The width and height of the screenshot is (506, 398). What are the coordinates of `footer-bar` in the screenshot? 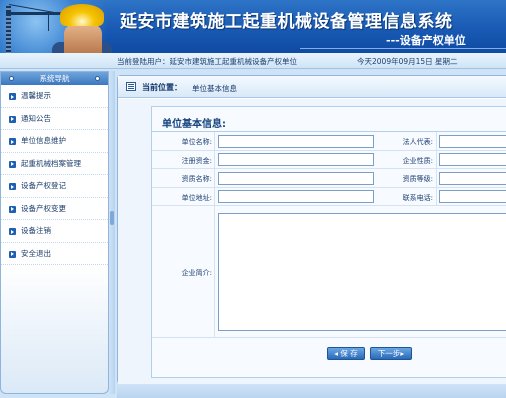 It's located at (311, 391).